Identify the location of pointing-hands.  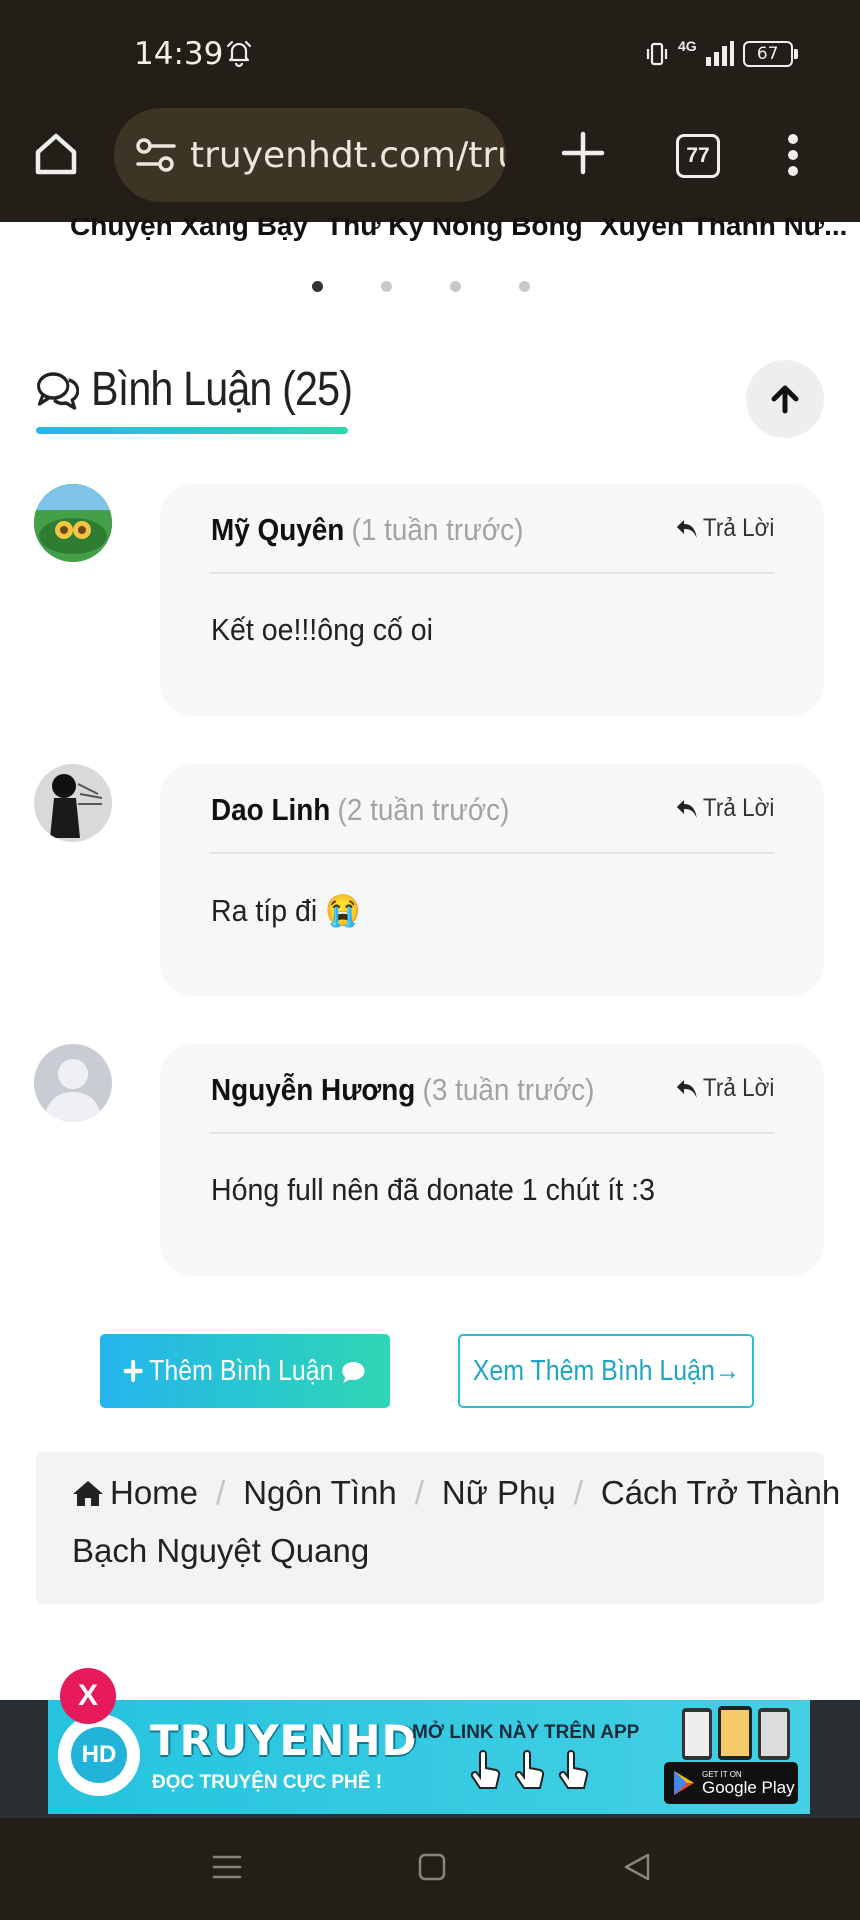
(529, 1771).